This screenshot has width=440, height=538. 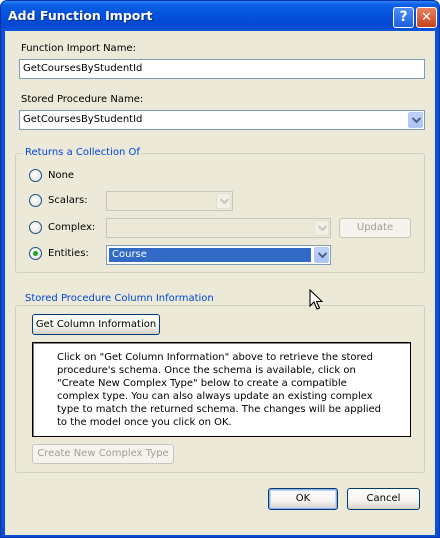 I want to click on ok-button: OK, so click(x=303, y=499).